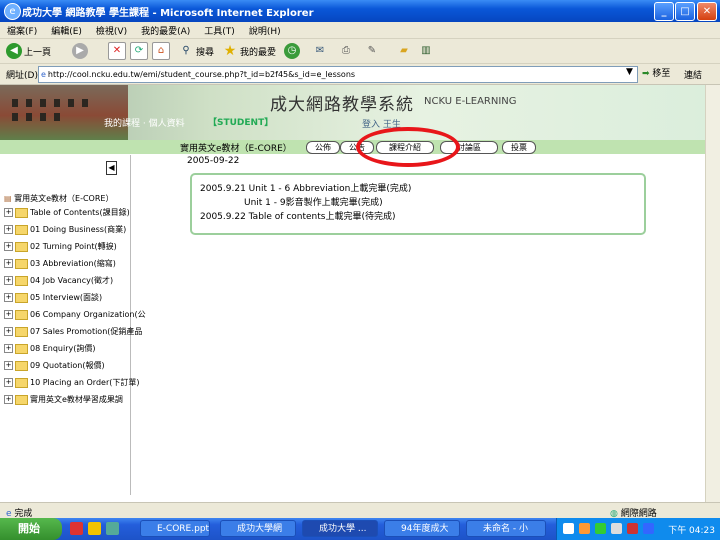  I want to click on status-bar: e 完成 ◍ 網際網路, so click(360, 510).